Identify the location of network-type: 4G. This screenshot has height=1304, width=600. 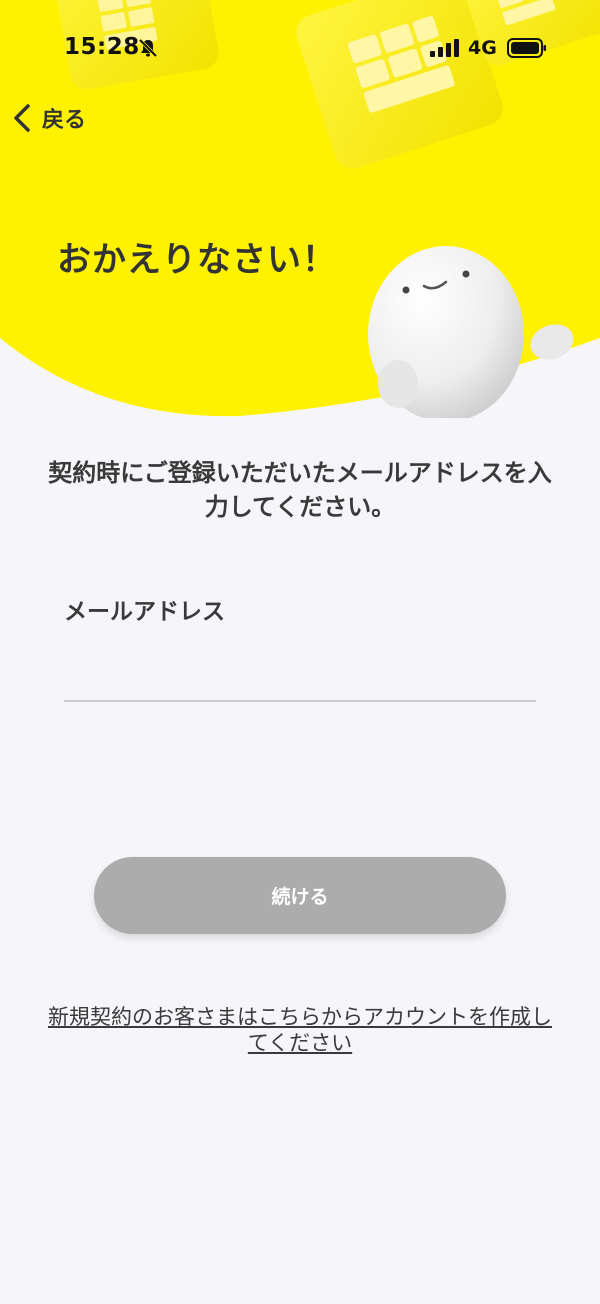
(482, 48).